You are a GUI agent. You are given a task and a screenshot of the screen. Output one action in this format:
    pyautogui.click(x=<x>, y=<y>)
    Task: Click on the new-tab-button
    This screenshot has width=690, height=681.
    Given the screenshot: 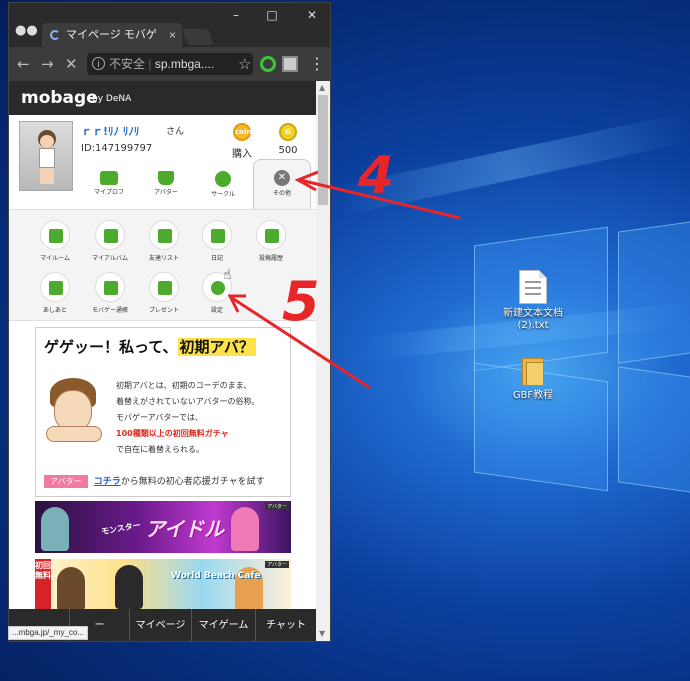 What is the action you would take?
    pyautogui.click(x=198, y=37)
    